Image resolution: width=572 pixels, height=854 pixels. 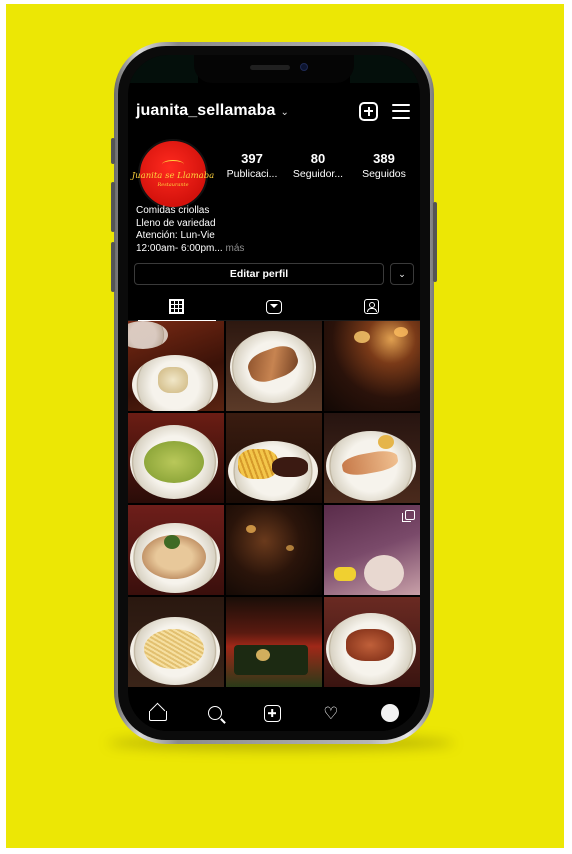 I want to click on volume-up-button, so click(x=113, y=207).